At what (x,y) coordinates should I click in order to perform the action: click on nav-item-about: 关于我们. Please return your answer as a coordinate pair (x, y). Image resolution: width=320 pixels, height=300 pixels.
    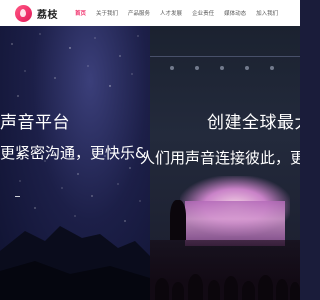
    Looking at the image, I should click on (107, 13).